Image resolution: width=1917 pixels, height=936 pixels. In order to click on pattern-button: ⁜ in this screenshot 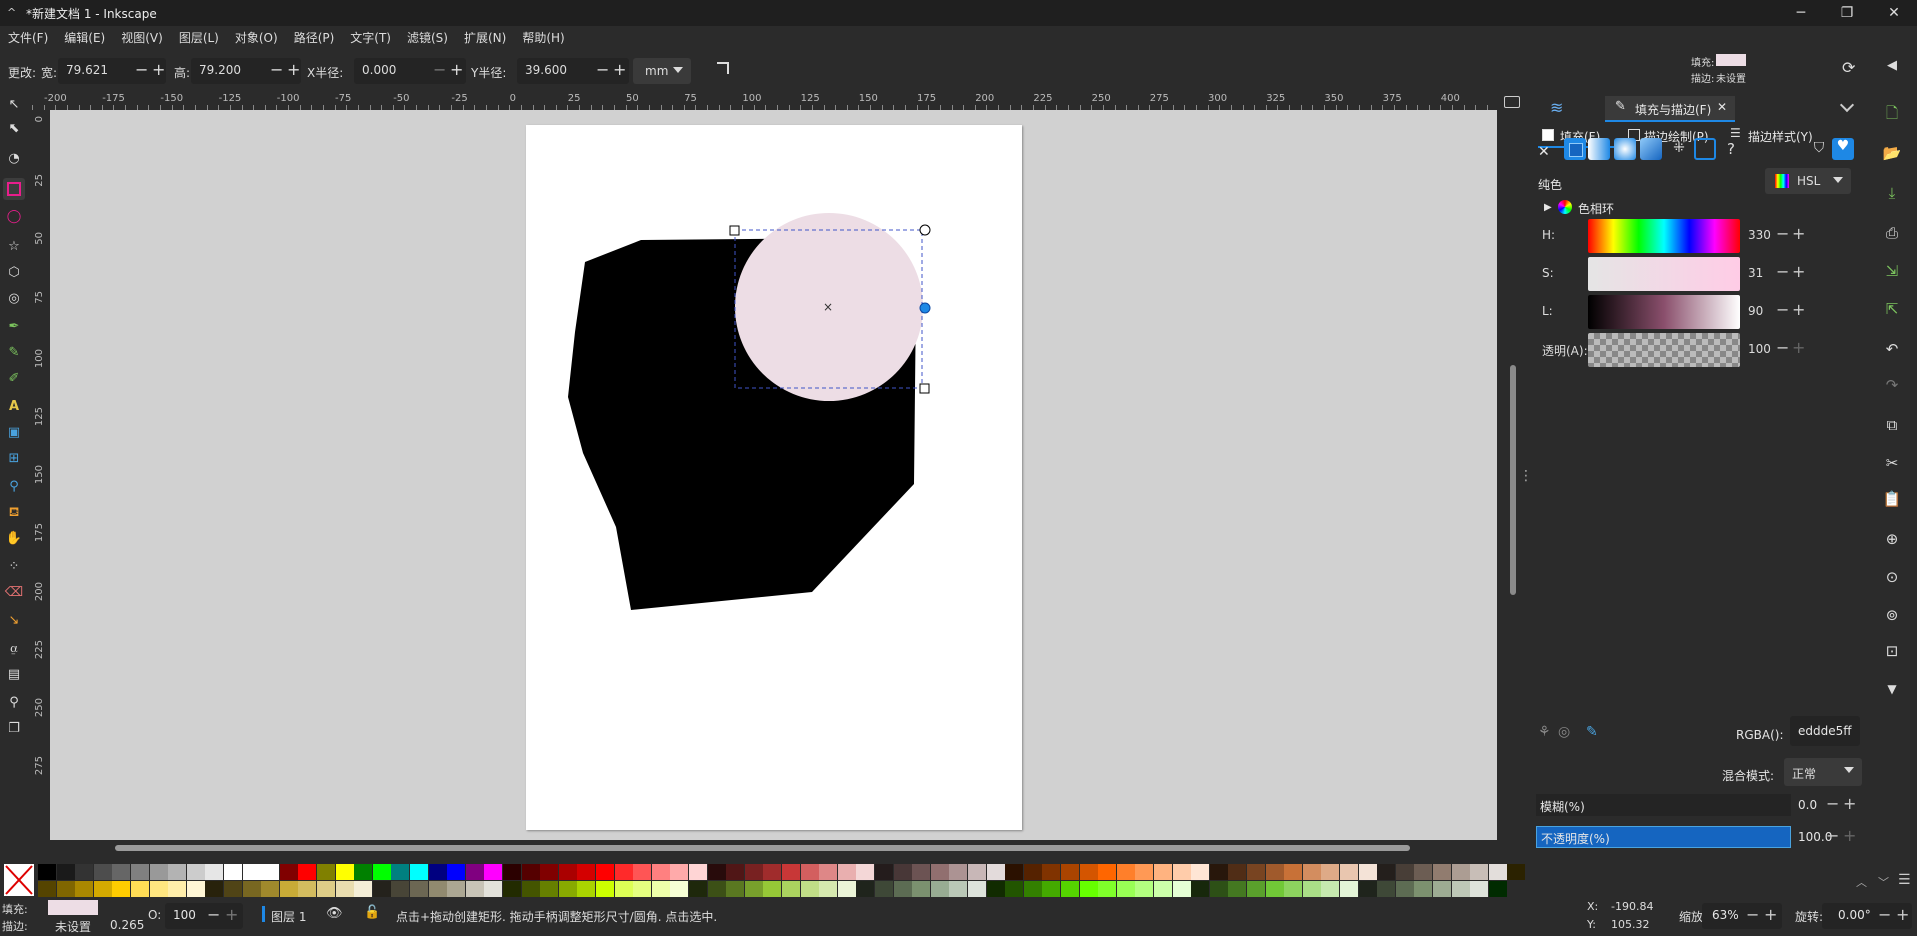, I will do `click(1679, 151)`.